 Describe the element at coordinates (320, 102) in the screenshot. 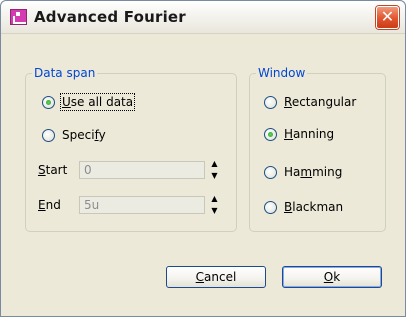

I see `radio-rectangular-label: Rectangular` at that location.